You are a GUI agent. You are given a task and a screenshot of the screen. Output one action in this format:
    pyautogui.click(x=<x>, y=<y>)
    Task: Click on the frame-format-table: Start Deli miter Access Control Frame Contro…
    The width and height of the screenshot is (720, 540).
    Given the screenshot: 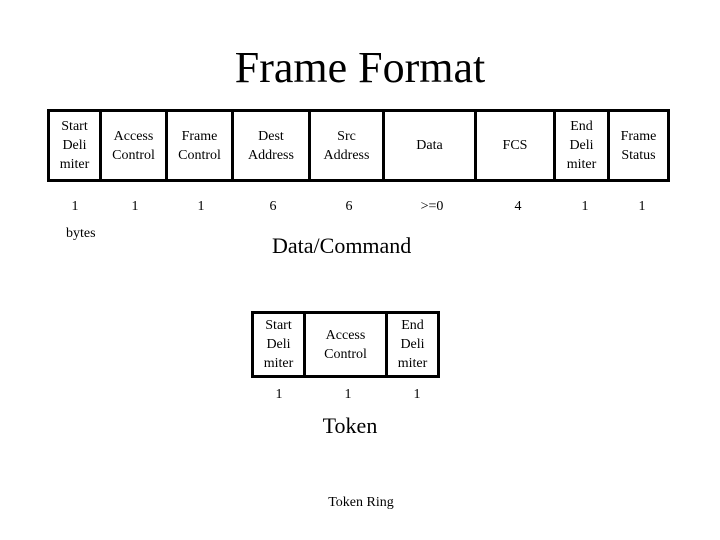 What is the action you would take?
    pyautogui.click(x=358, y=145)
    